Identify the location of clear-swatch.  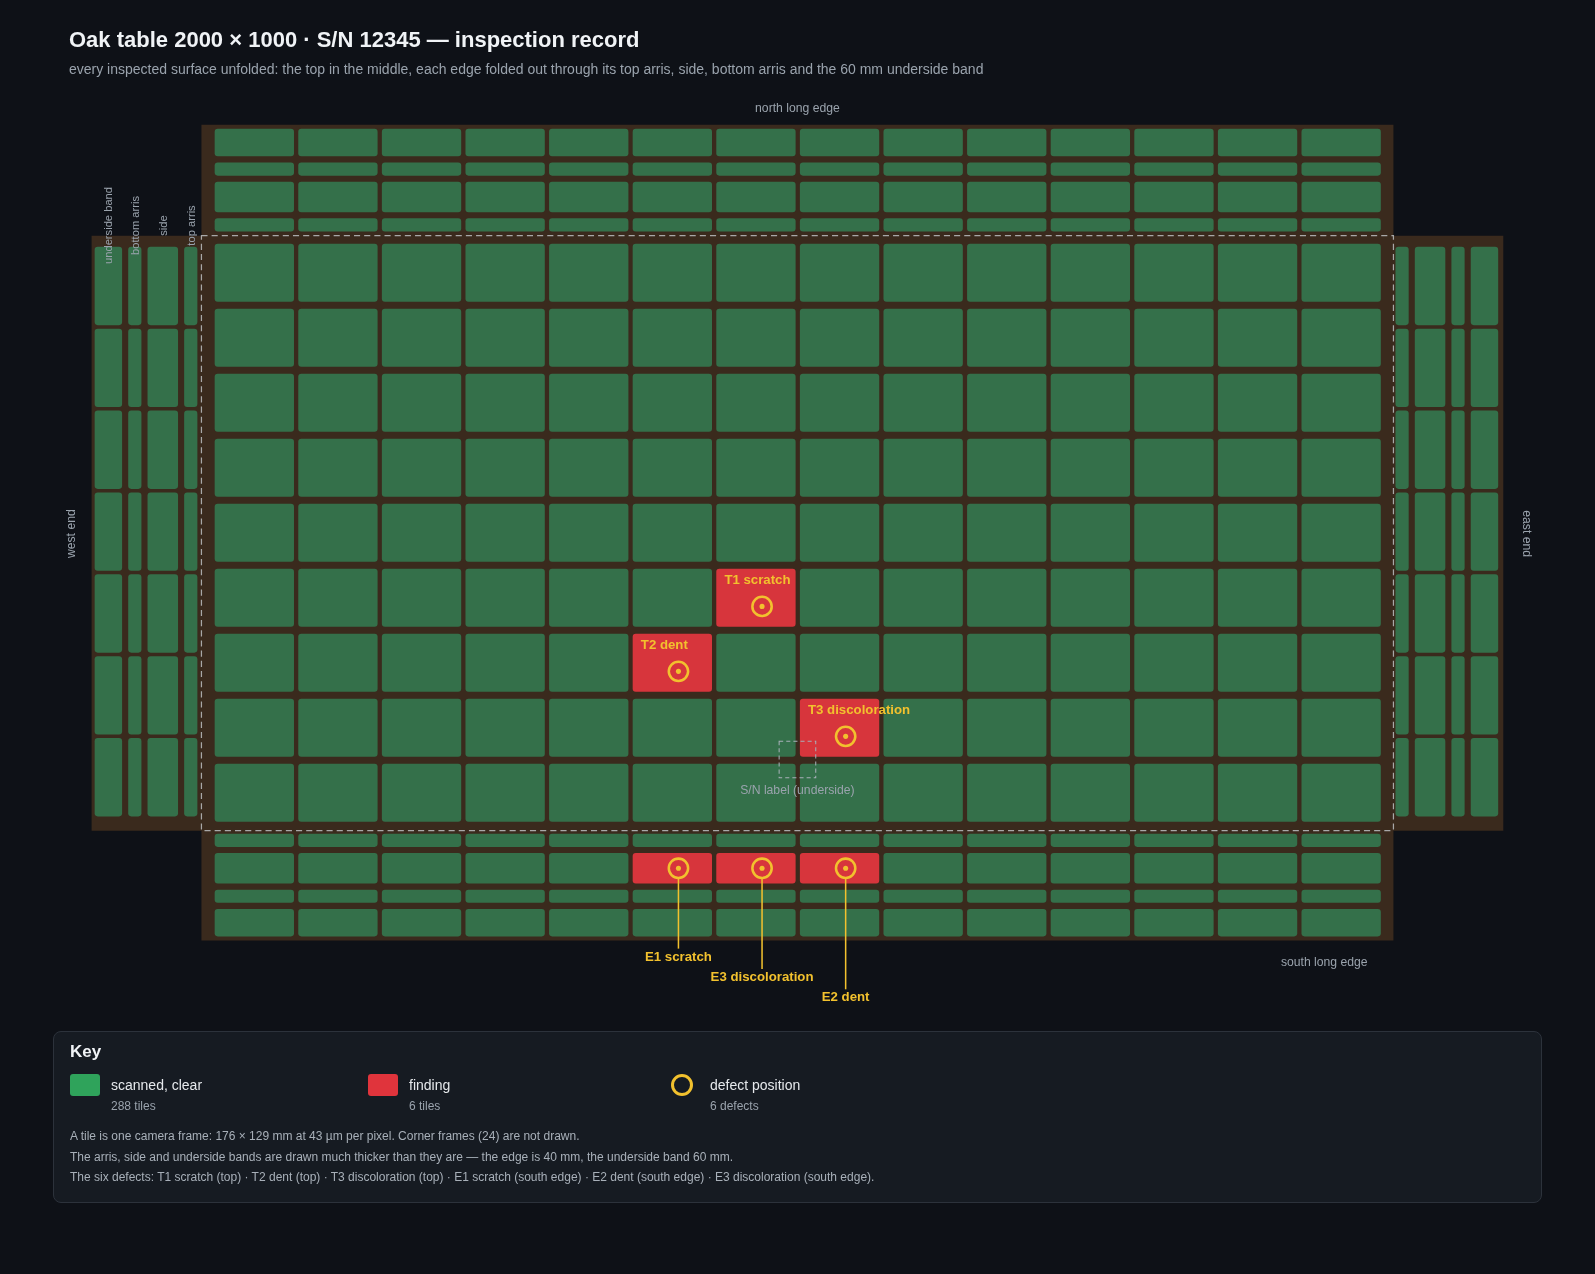
(85, 1085).